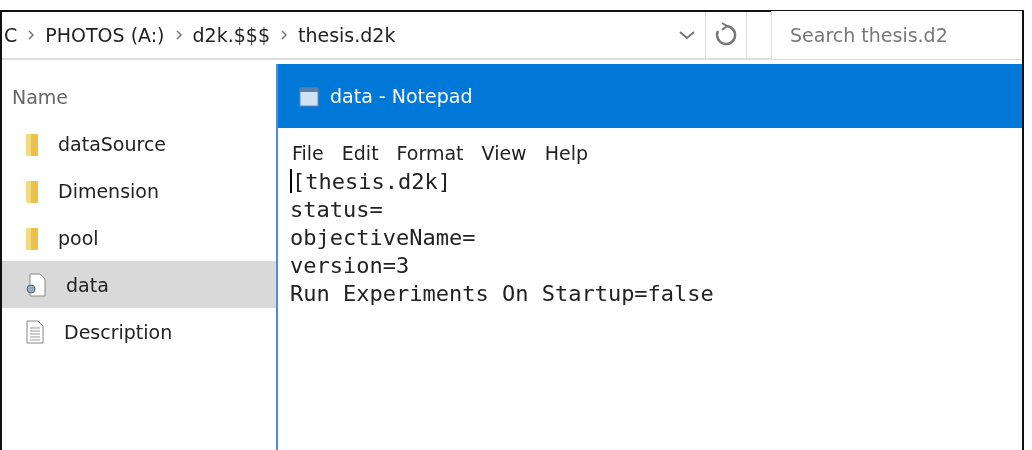  I want to click on notepad-icon, so click(309, 96).